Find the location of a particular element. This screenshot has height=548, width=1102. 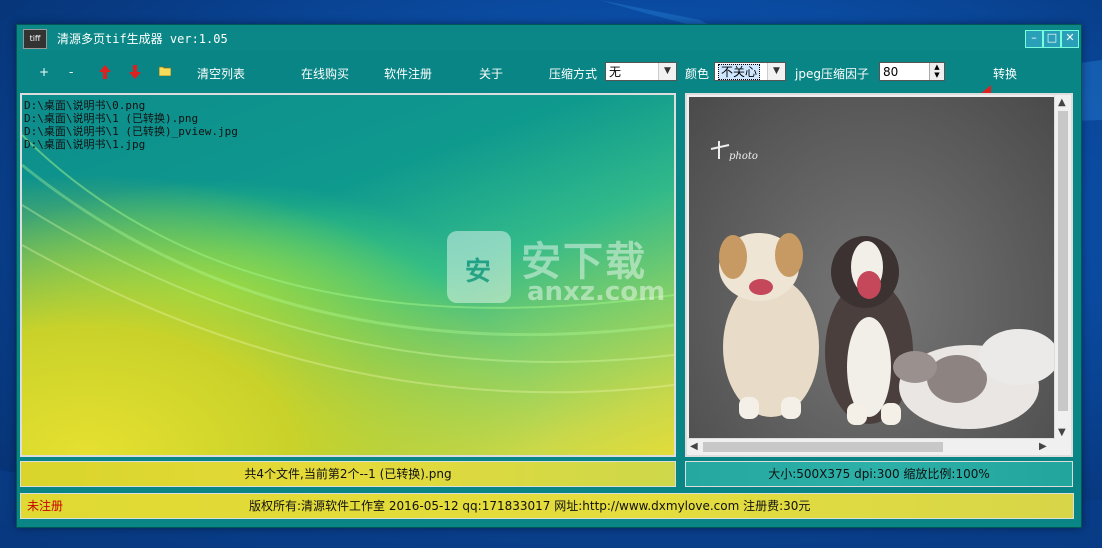

about-button: 关于 is located at coordinates (491, 73).